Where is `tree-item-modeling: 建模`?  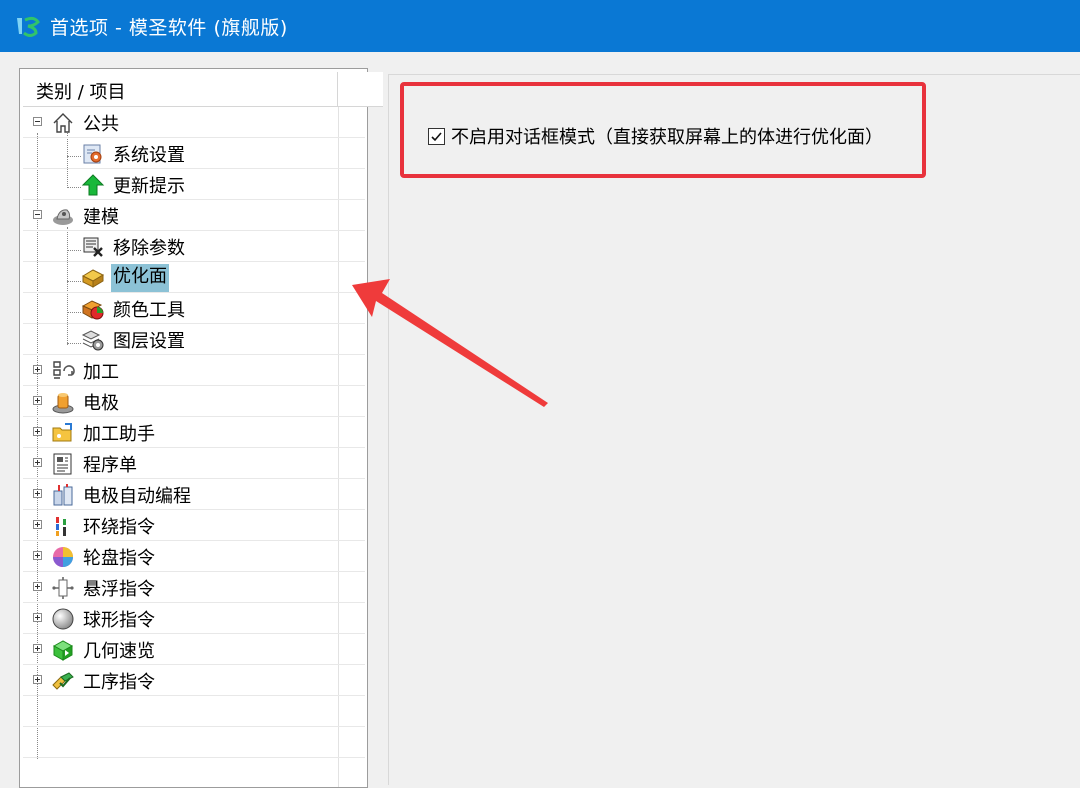
tree-item-modeling: 建模 is located at coordinates (194, 215).